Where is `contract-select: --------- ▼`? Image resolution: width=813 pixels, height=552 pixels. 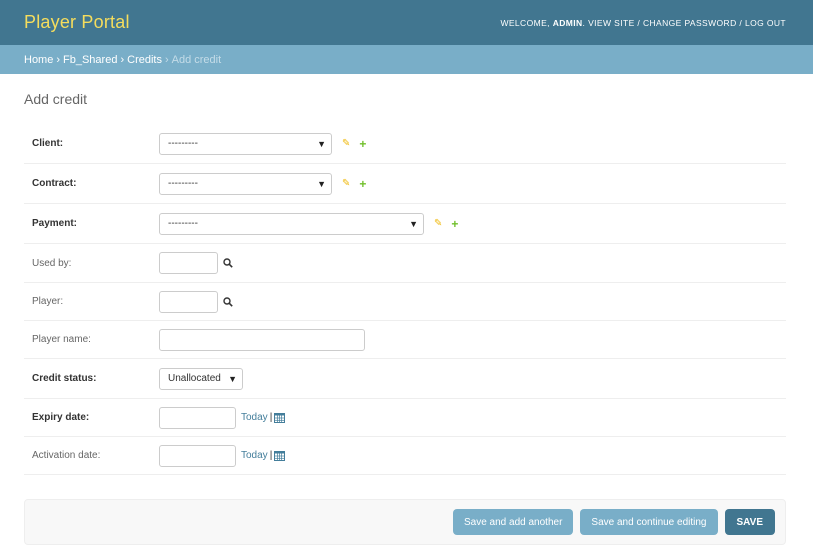
contract-select: --------- ▼ is located at coordinates (245, 183).